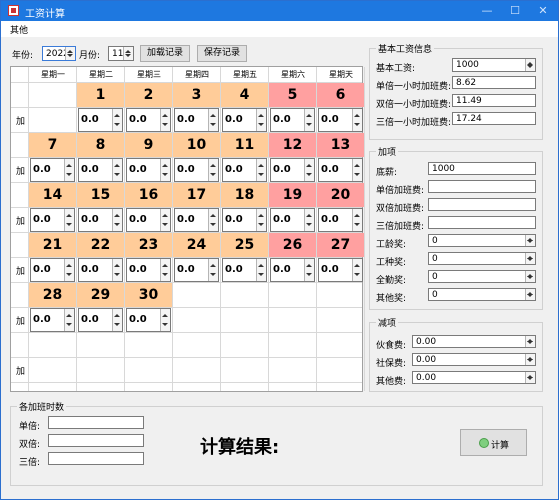 The image size is (559, 500). What do you see at coordinates (474, 341) in the screenshot?
I see `food-spinbox: 0.00` at bounding box center [474, 341].